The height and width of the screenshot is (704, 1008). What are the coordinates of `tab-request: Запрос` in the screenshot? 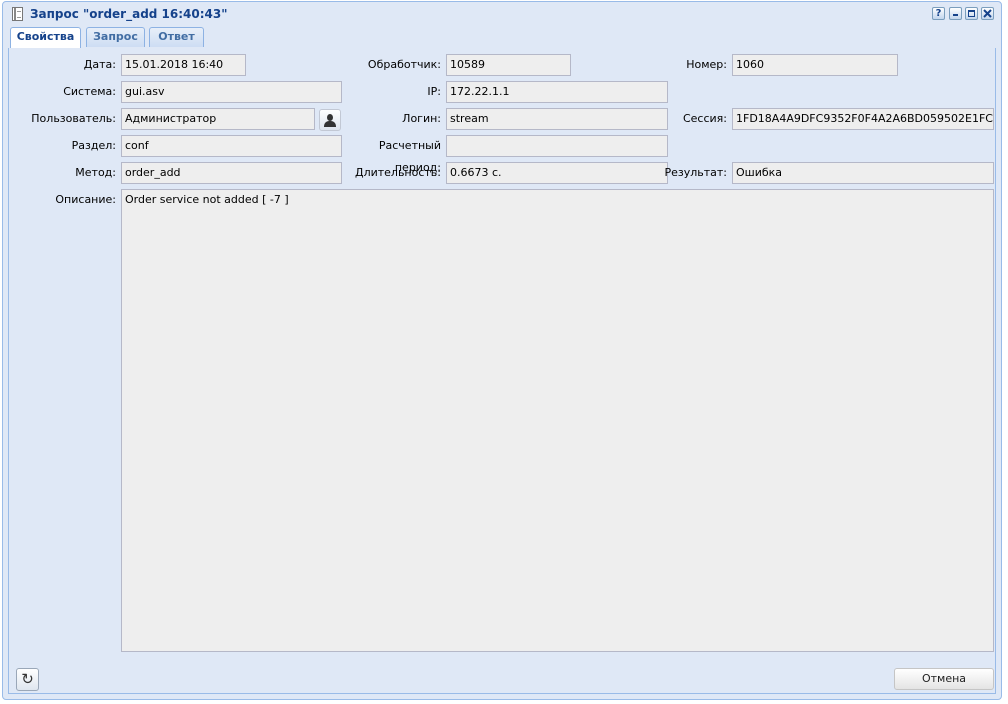 It's located at (115, 37).